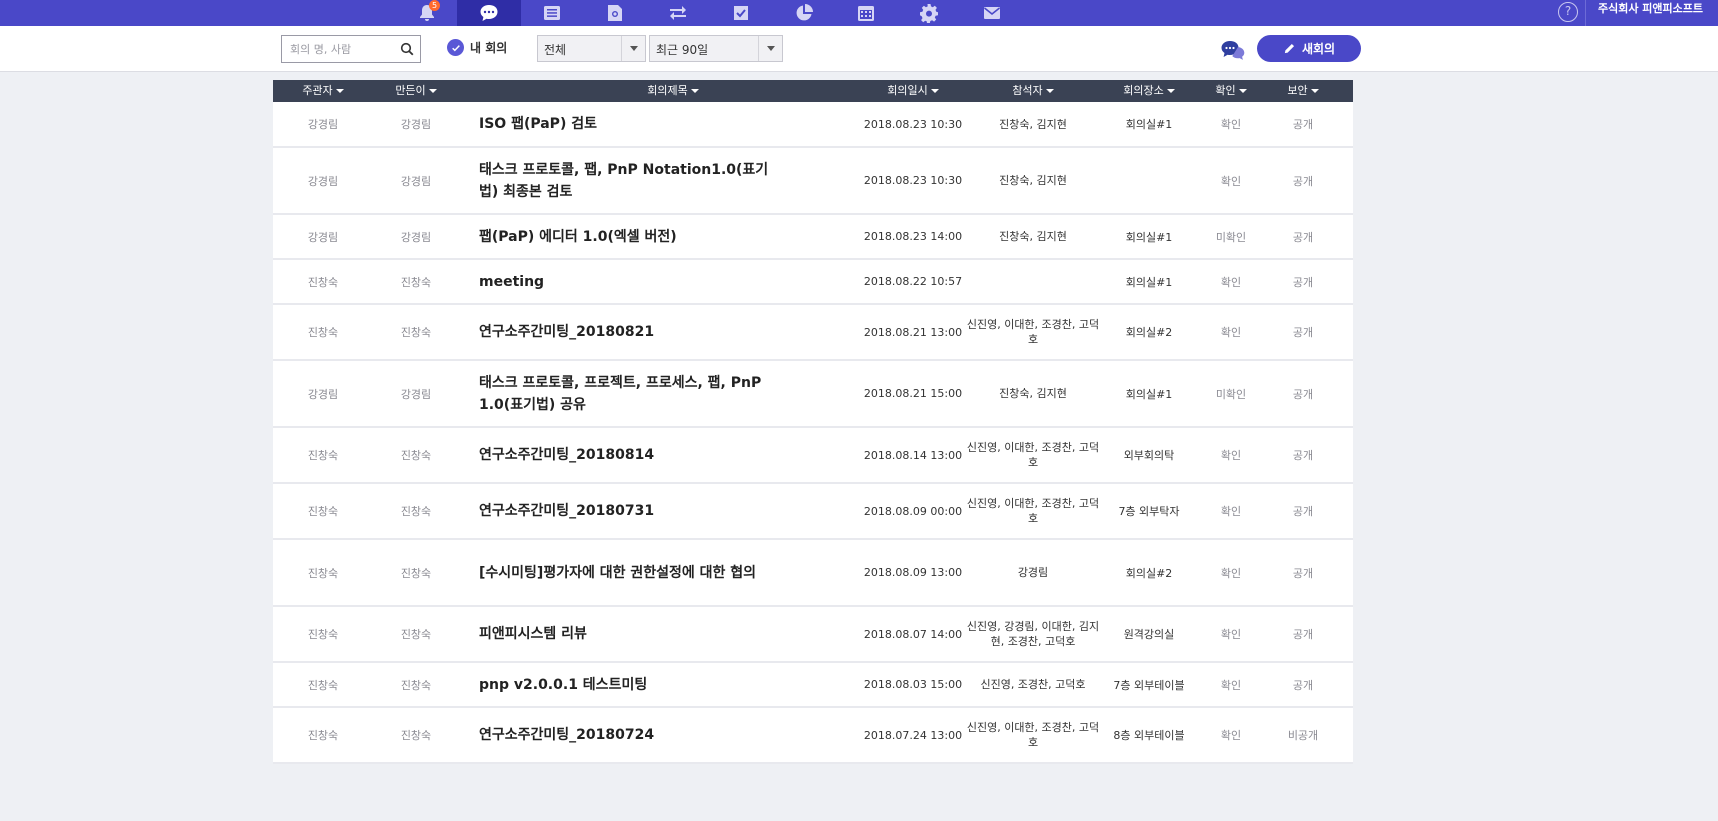 The width and height of the screenshot is (1718, 821). I want to click on my-meetings-toggle: 내 회의, so click(477, 47).